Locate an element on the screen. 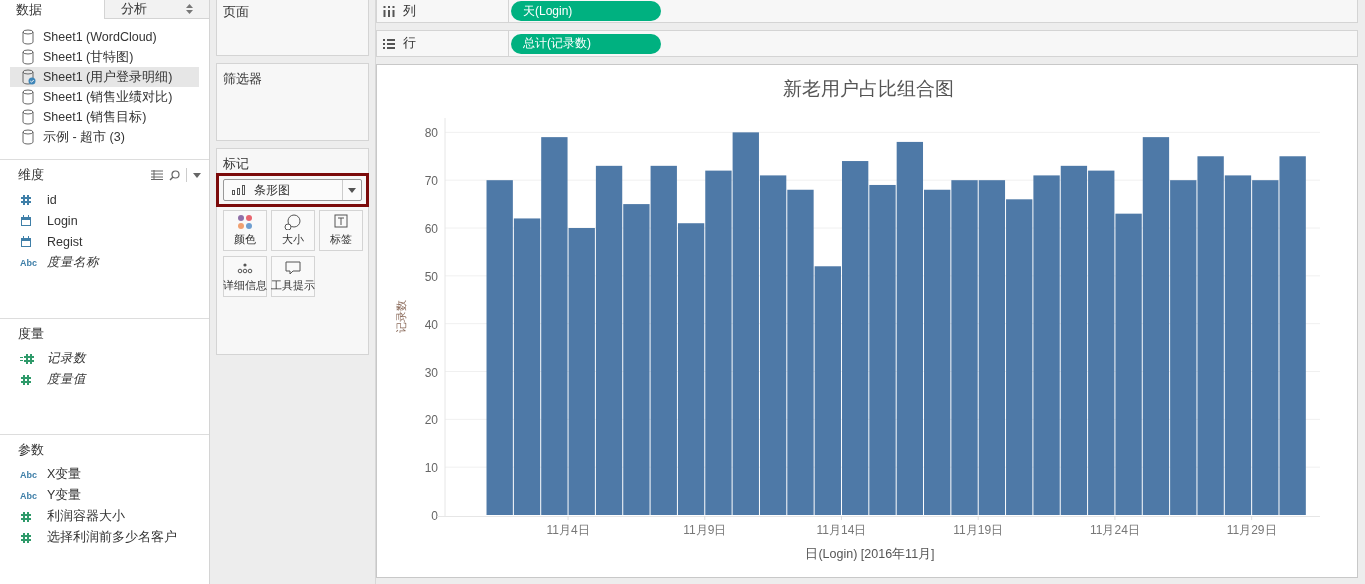 The width and height of the screenshot is (1365, 584). data-source-item: Sheet1 (甘特图) is located at coordinates (104, 57).